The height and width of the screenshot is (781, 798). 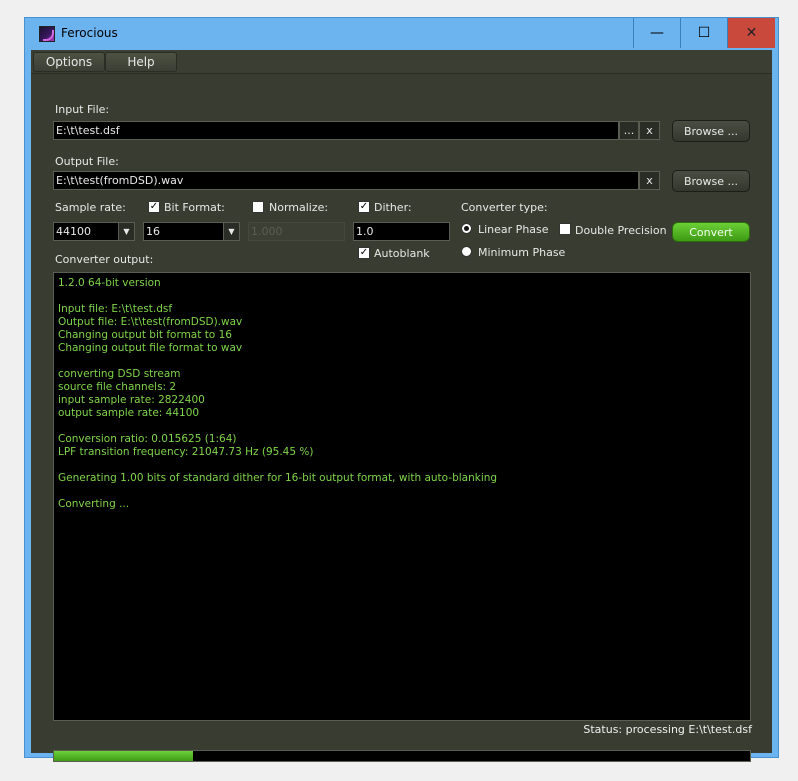 I want to click on dither-amount-input: 1.0, so click(x=401, y=231).